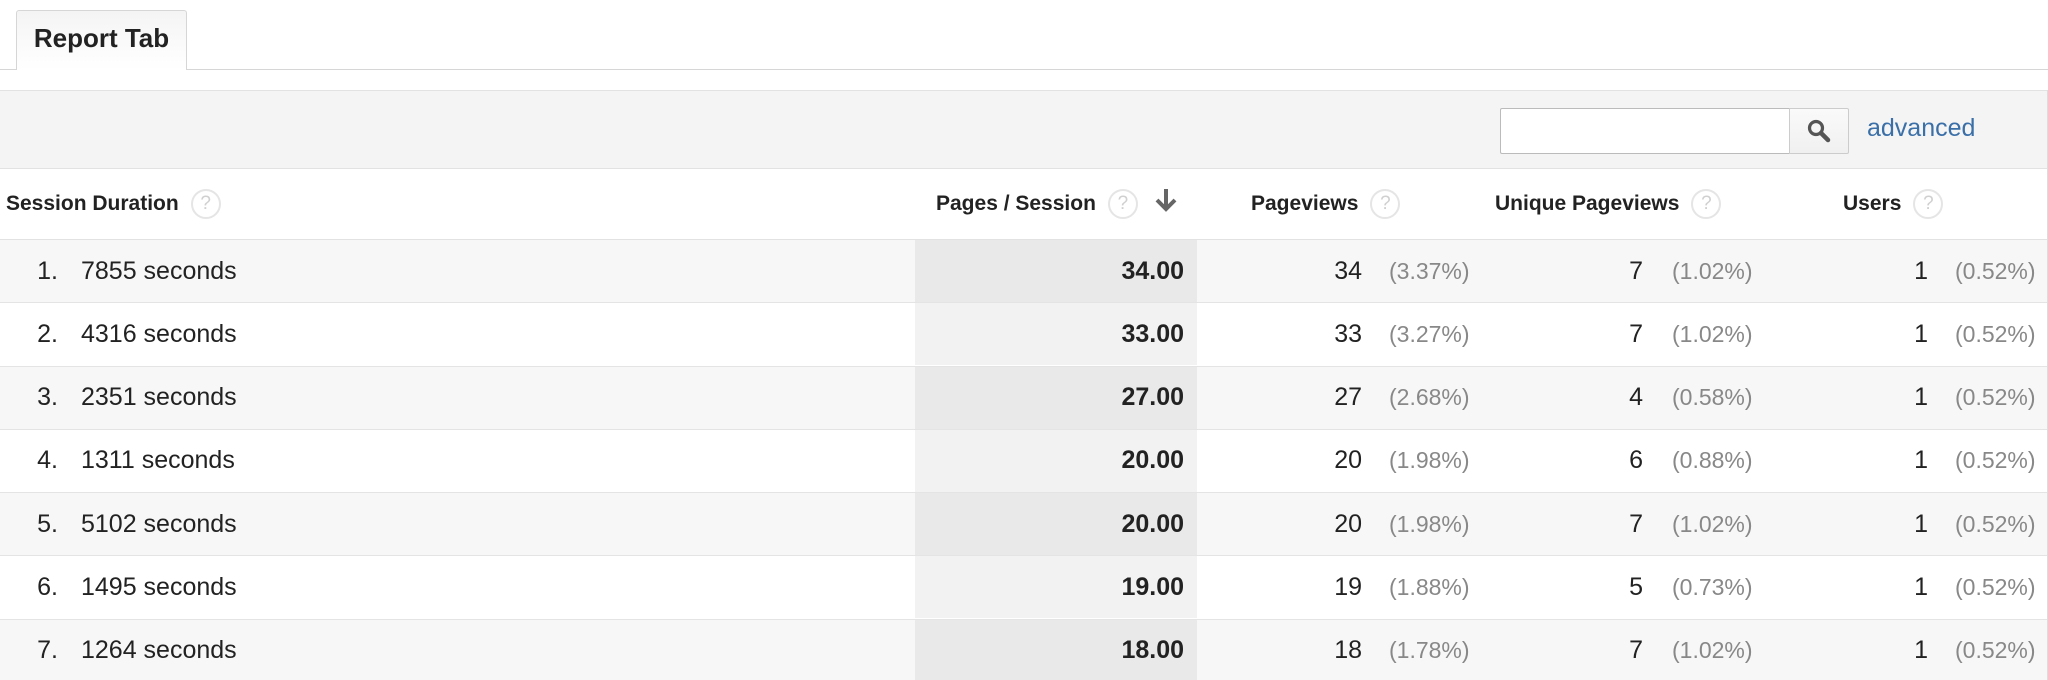  What do you see at coordinates (1023, 129) in the screenshot?
I see `table-toolbar: advanced` at bounding box center [1023, 129].